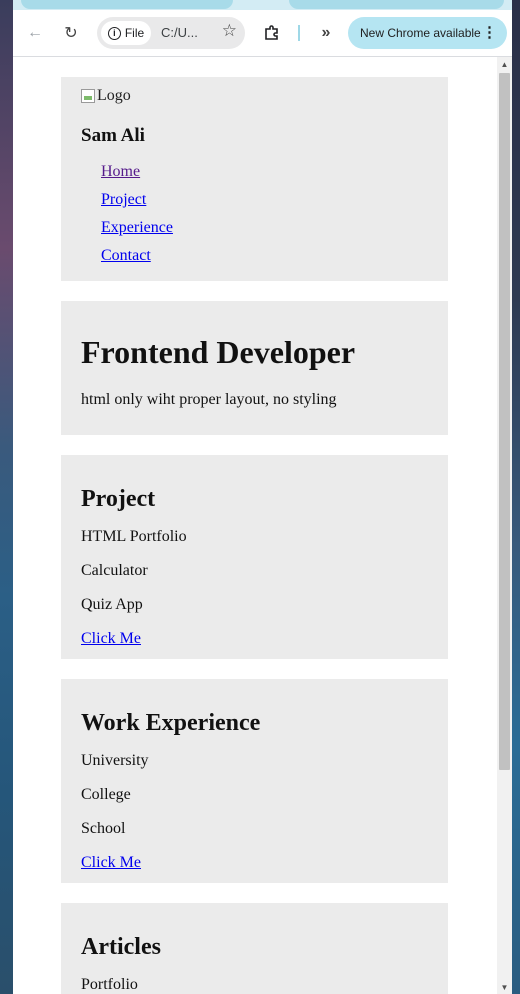  Describe the element at coordinates (516, 497) in the screenshot. I see `desktop-wallpaper-right` at that location.